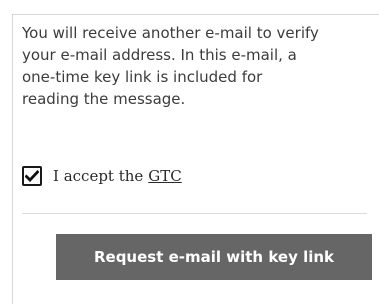 The height and width of the screenshot is (304, 379). Describe the element at coordinates (104, 99) in the screenshot. I see `info-line: reading the message.` at that location.